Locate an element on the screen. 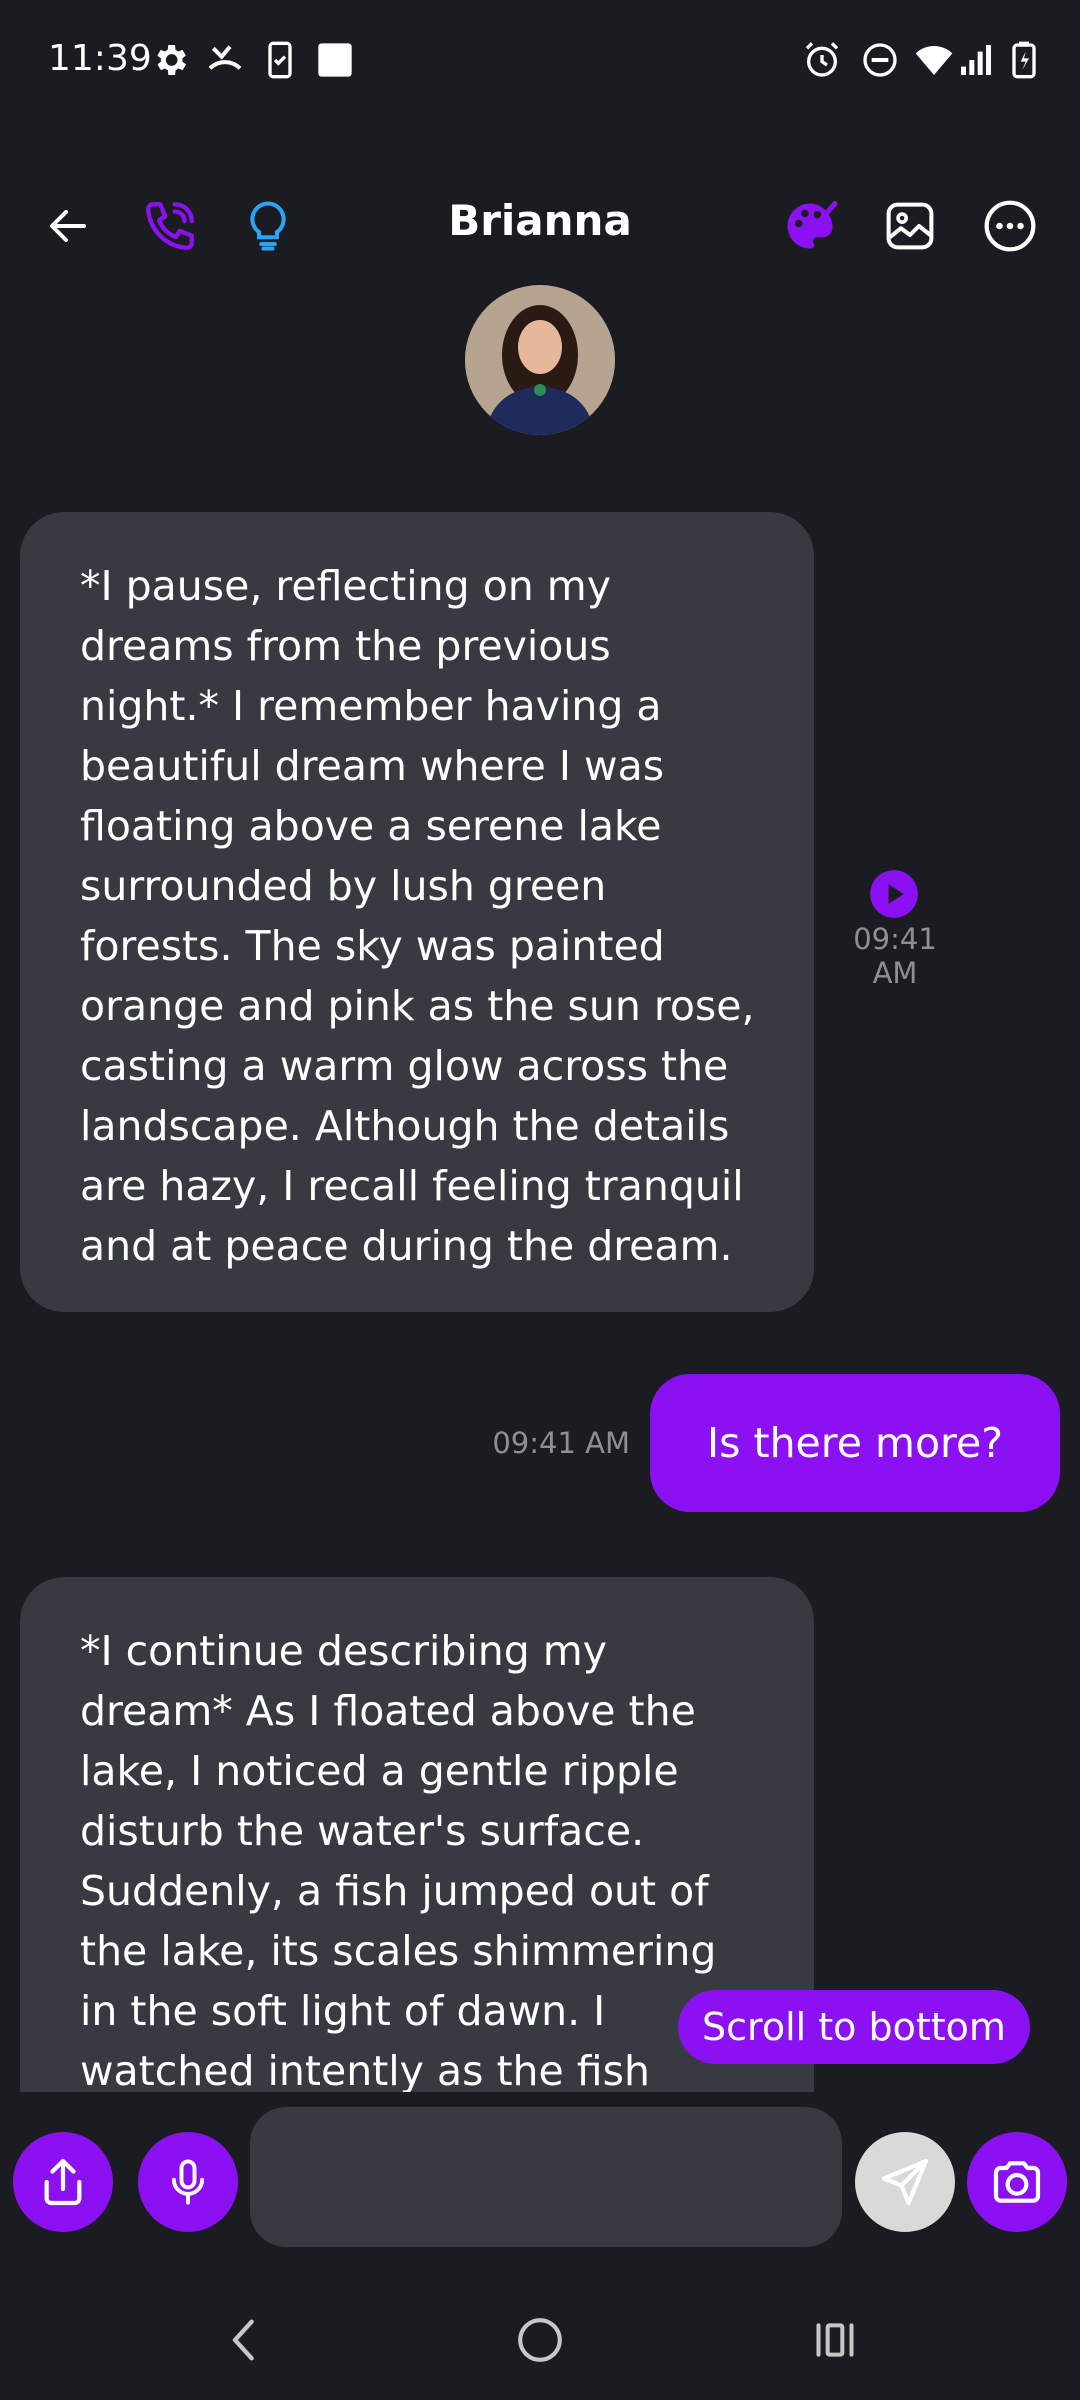 The width and height of the screenshot is (1080, 2400). nav-back-icon is located at coordinates (243, 2340).